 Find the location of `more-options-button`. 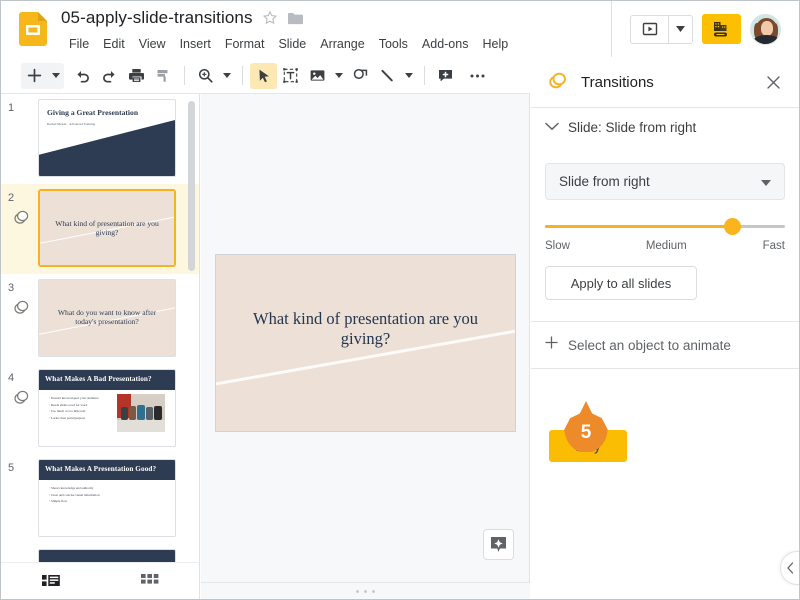

more-options-button is located at coordinates (477, 76).